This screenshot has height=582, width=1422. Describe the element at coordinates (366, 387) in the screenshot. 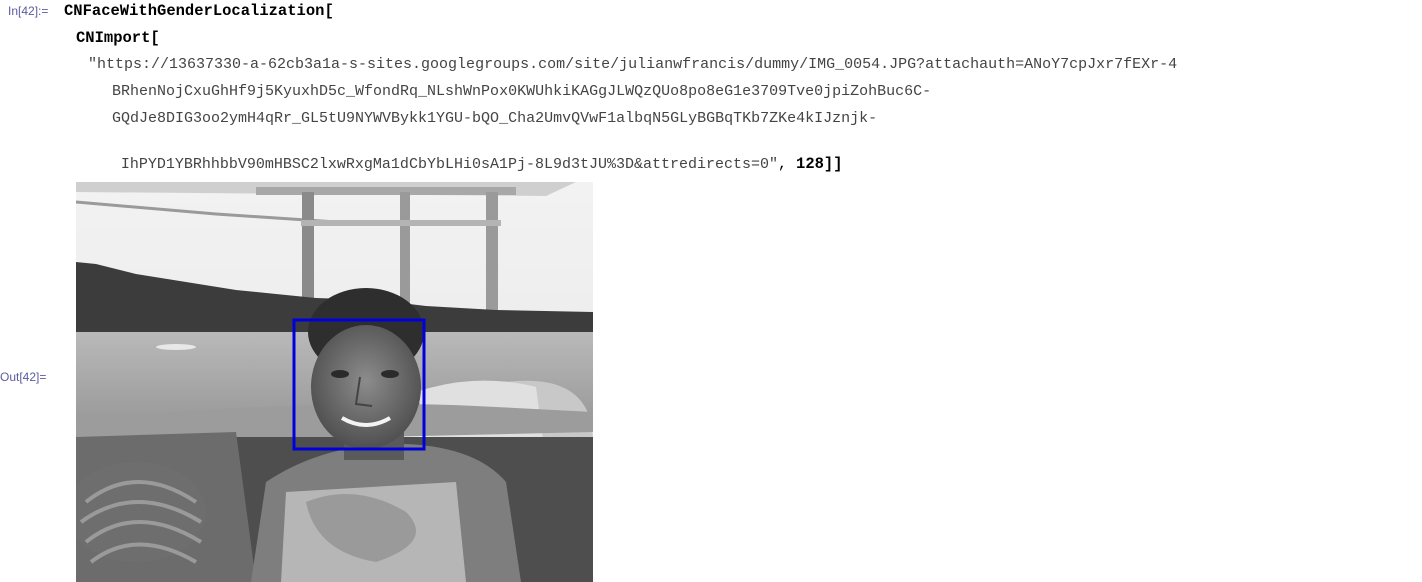

I see `face` at that location.